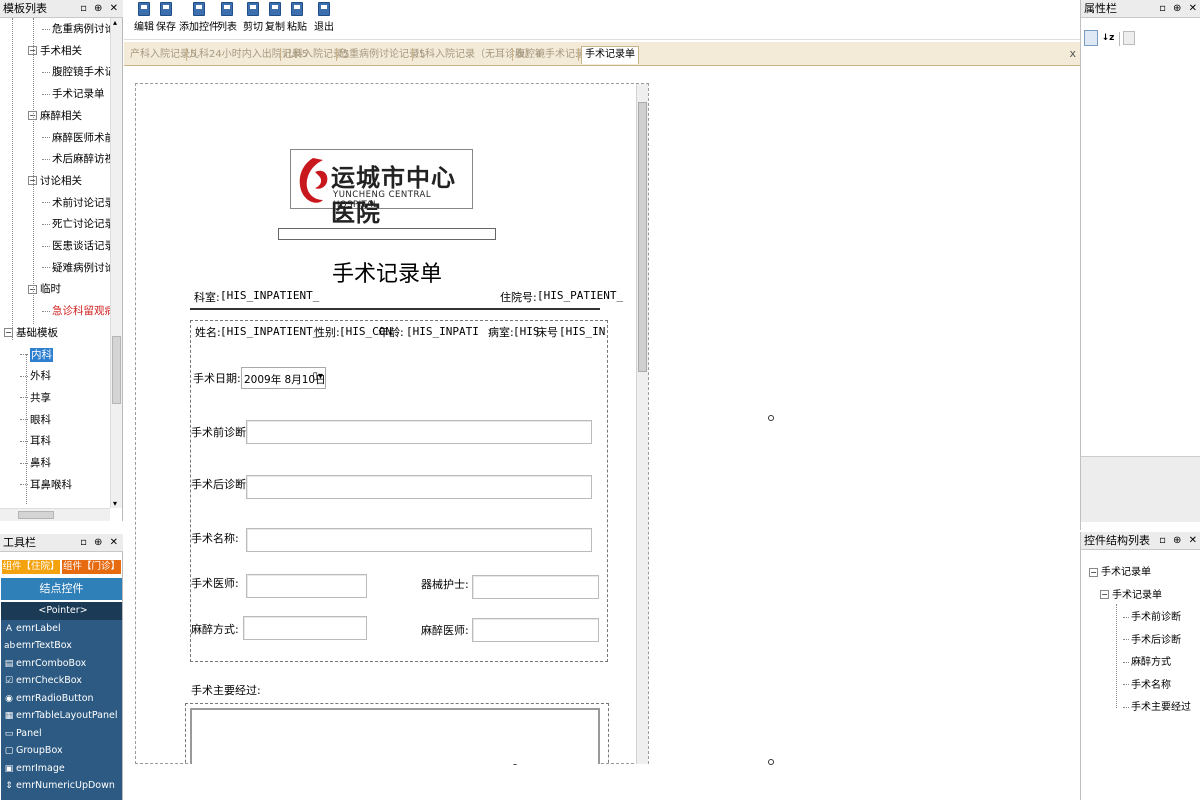  What do you see at coordinates (275, 27) in the screenshot?
I see `toolbar-button-label: 复制` at bounding box center [275, 27].